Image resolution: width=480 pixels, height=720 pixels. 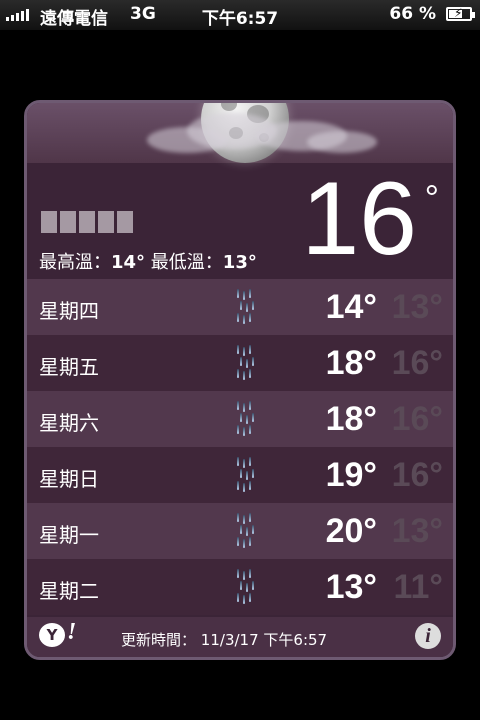 What do you see at coordinates (128, 262) in the screenshot?
I see `high-value: 14°` at bounding box center [128, 262].